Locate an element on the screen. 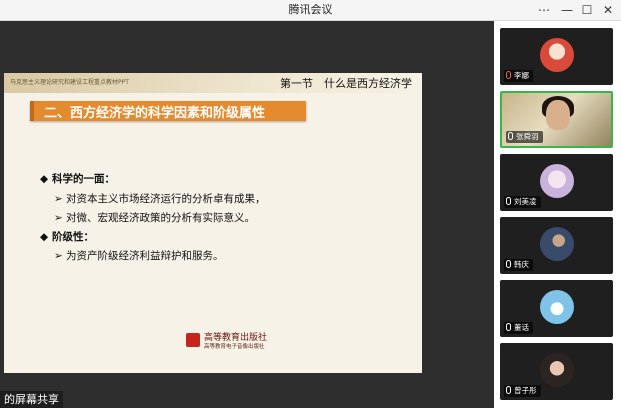  screen-share-label: 的屏幕共享 is located at coordinates (31, 399).